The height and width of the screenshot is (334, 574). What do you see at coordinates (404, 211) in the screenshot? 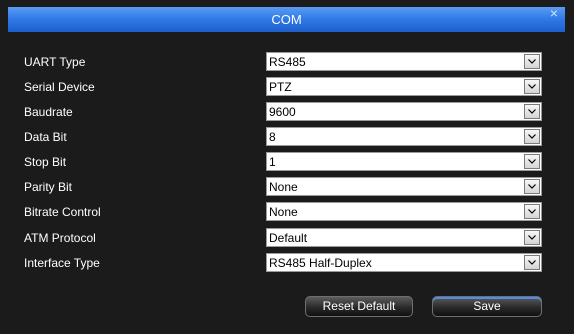
I see `bitrate-control-select: None` at bounding box center [404, 211].